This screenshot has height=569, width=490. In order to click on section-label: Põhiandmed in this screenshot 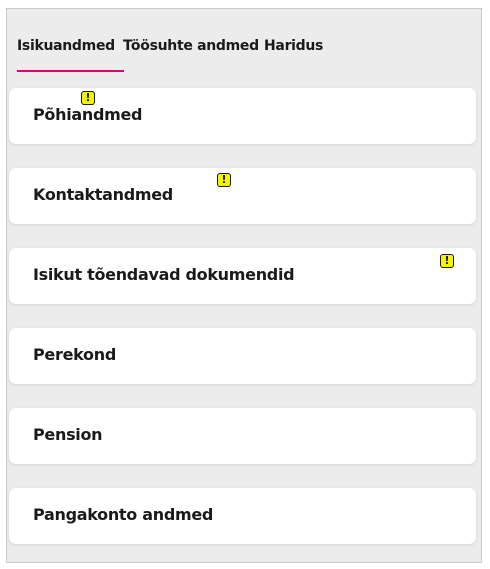, I will do `click(88, 114)`.